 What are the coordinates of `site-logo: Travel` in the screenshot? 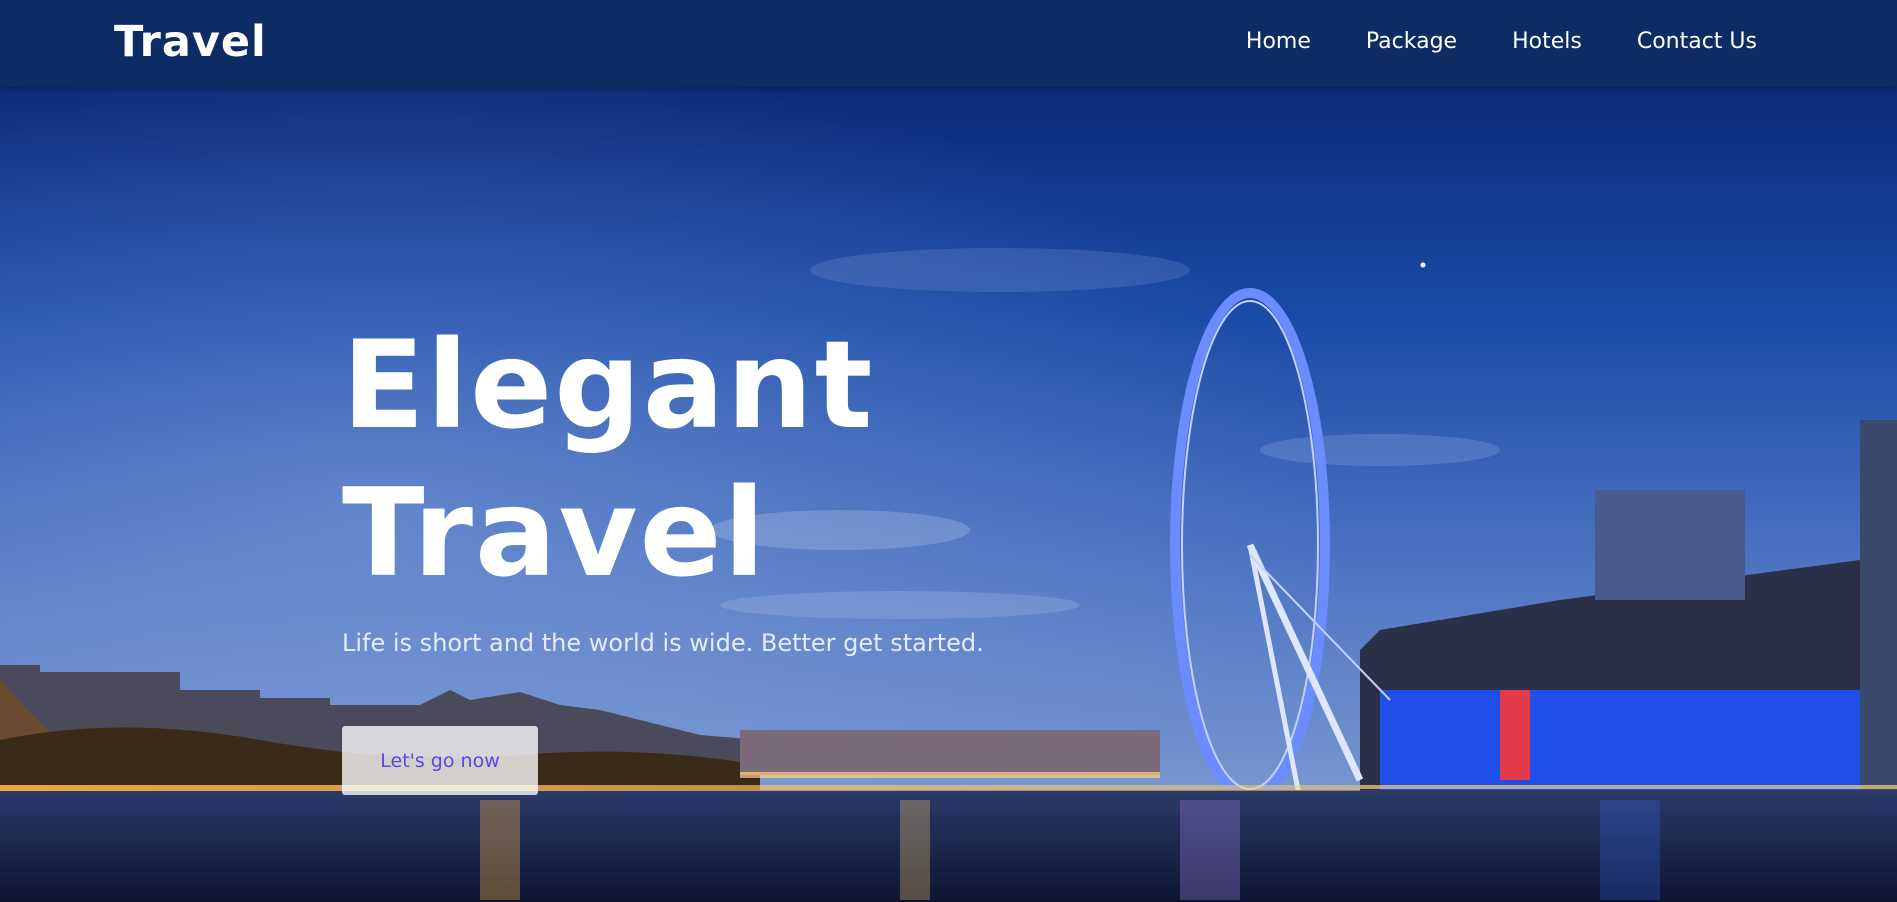 It's located at (190, 42).